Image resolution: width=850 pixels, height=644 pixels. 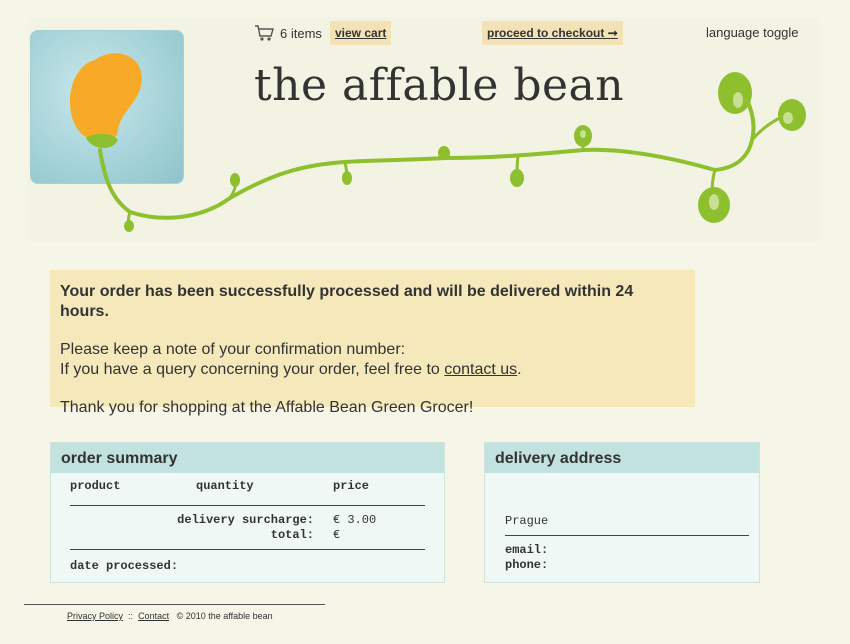 What do you see at coordinates (107, 107) in the screenshot?
I see `logo` at bounding box center [107, 107].